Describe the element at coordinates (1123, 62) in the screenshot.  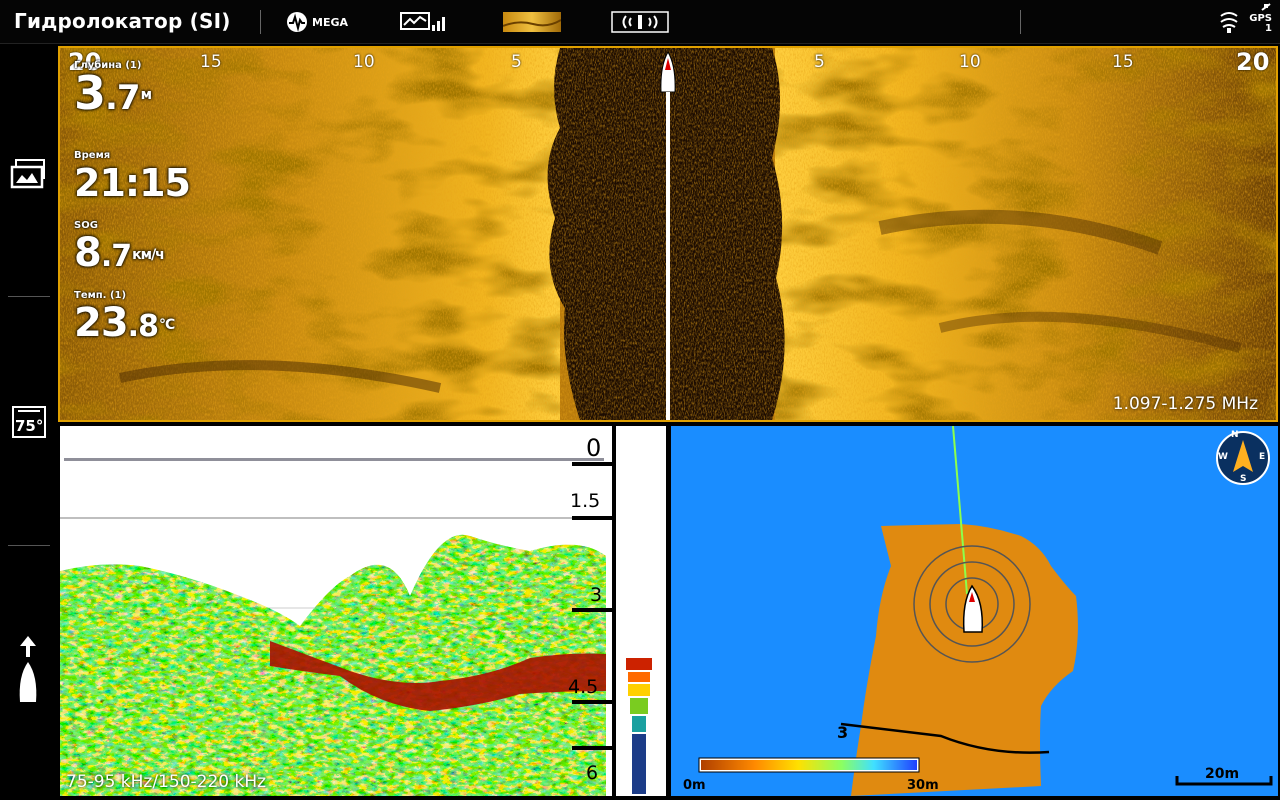
I see `si-range-right-15: 15` at that location.